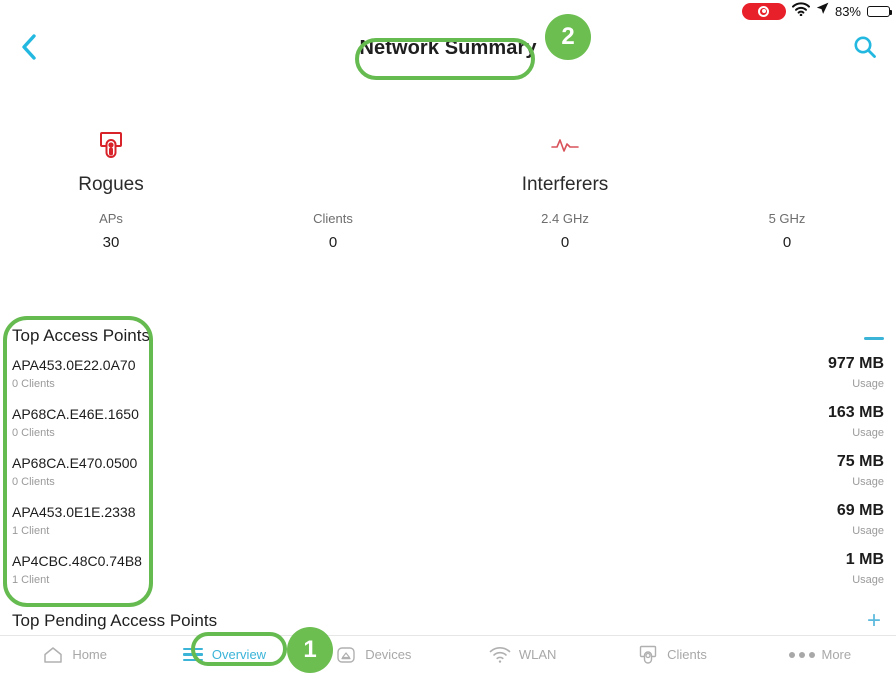 Image resolution: width=896 pixels, height=673 pixels. What do you see at coordinates (111, 184) in the screenshot?
I see `summary-card-name: Rogues` at bounding box center [111, 184].